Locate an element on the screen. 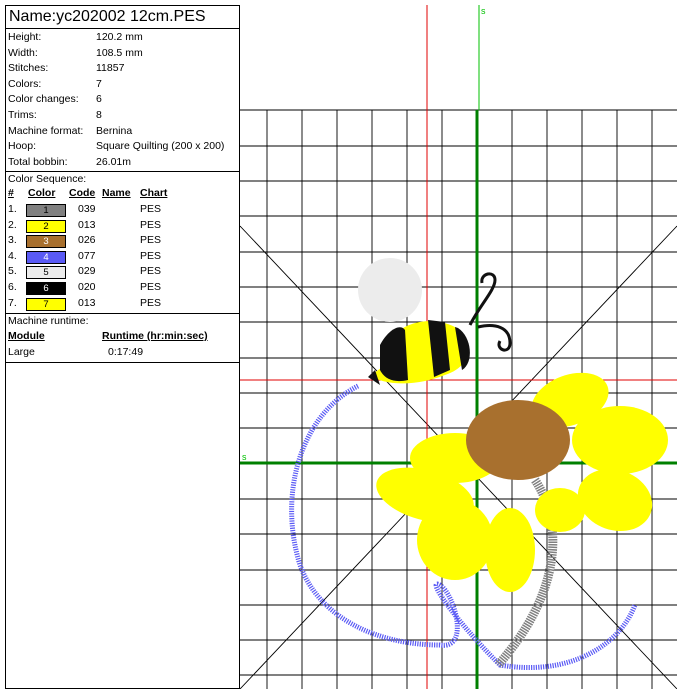  property-label: Height: is located at coordinates (25, 37).